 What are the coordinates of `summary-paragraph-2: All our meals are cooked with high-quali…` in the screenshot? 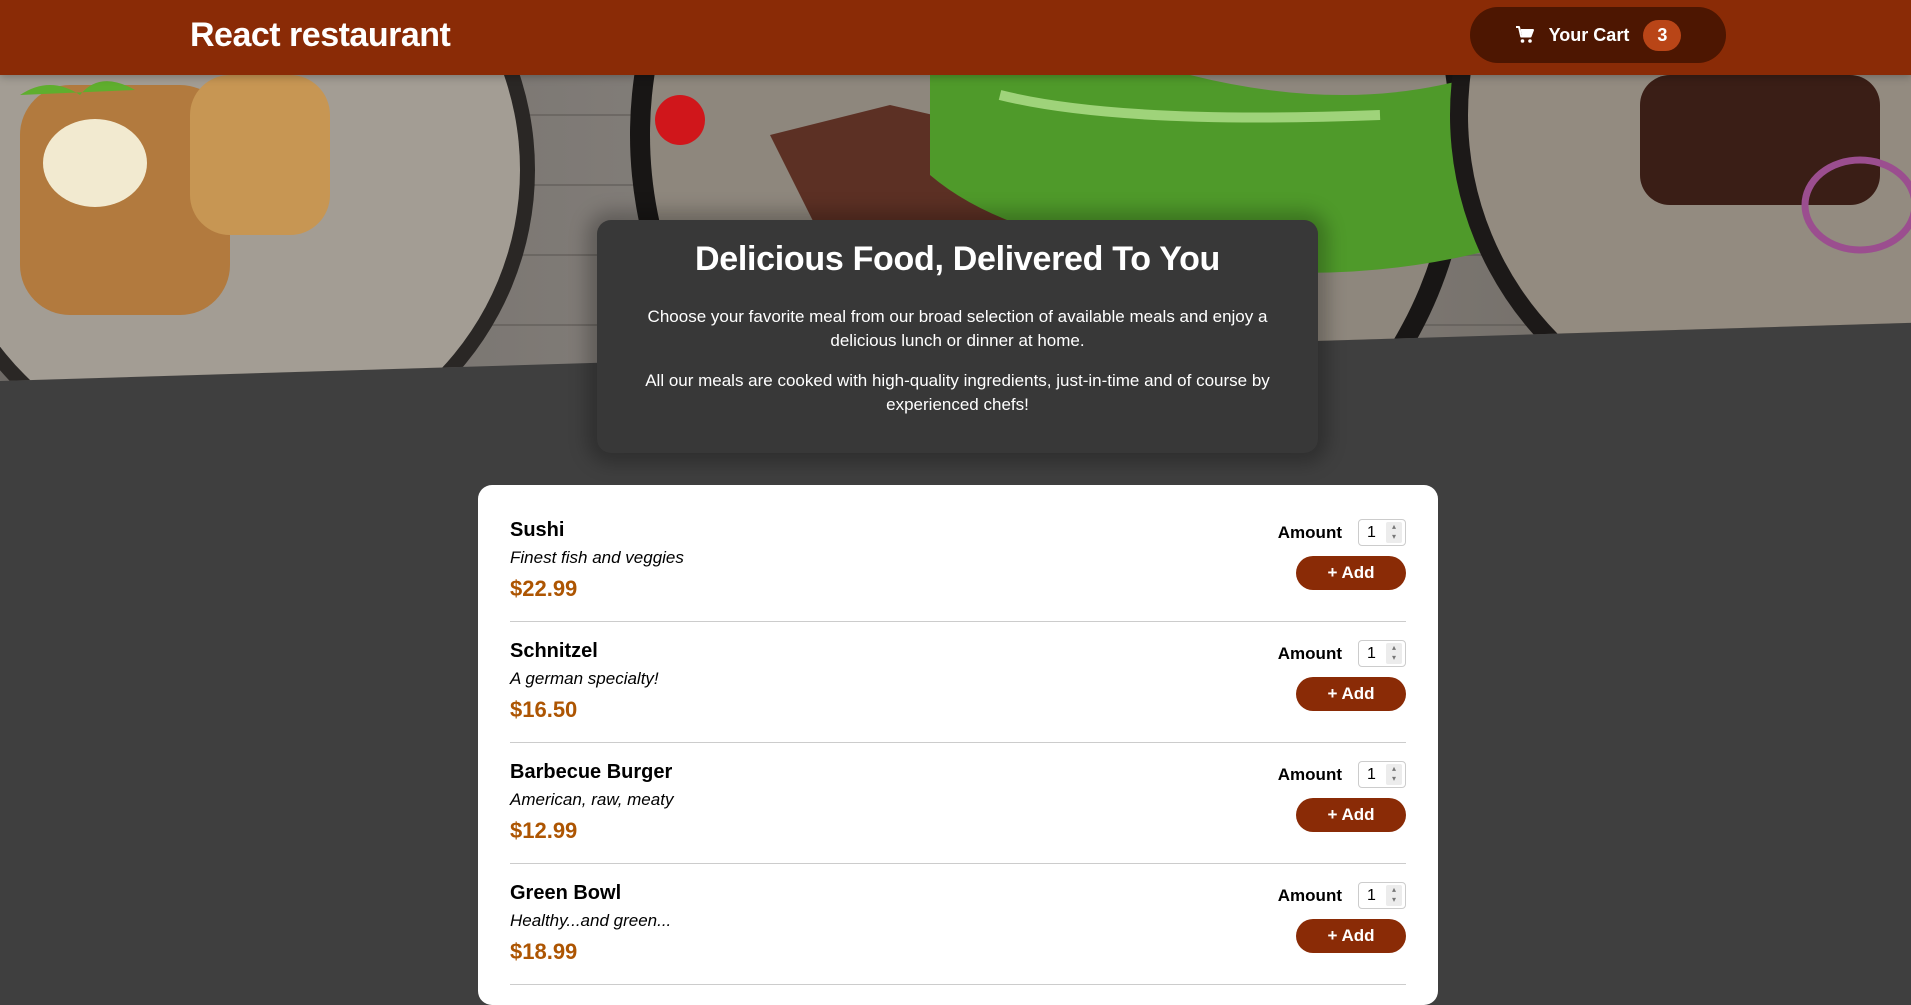 It's located at (957, 392).